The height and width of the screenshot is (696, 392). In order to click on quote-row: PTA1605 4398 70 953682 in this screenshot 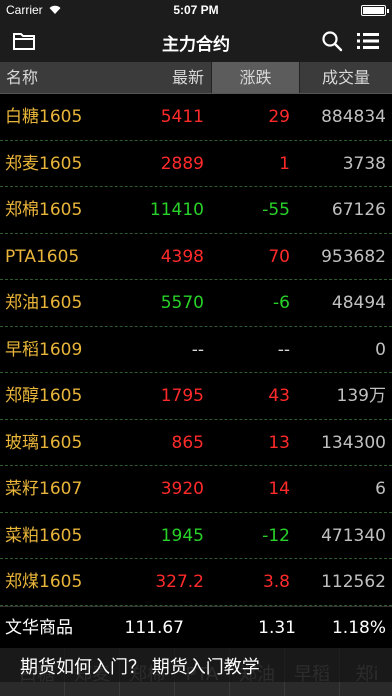, I will do `click(196, 257)`.